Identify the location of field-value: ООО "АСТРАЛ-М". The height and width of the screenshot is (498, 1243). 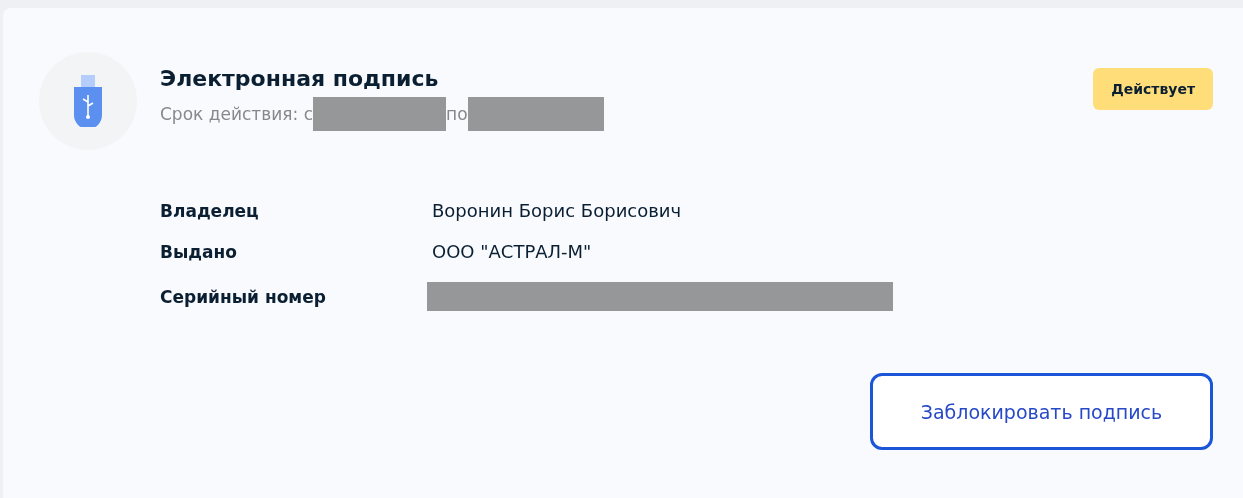
(512, 251).